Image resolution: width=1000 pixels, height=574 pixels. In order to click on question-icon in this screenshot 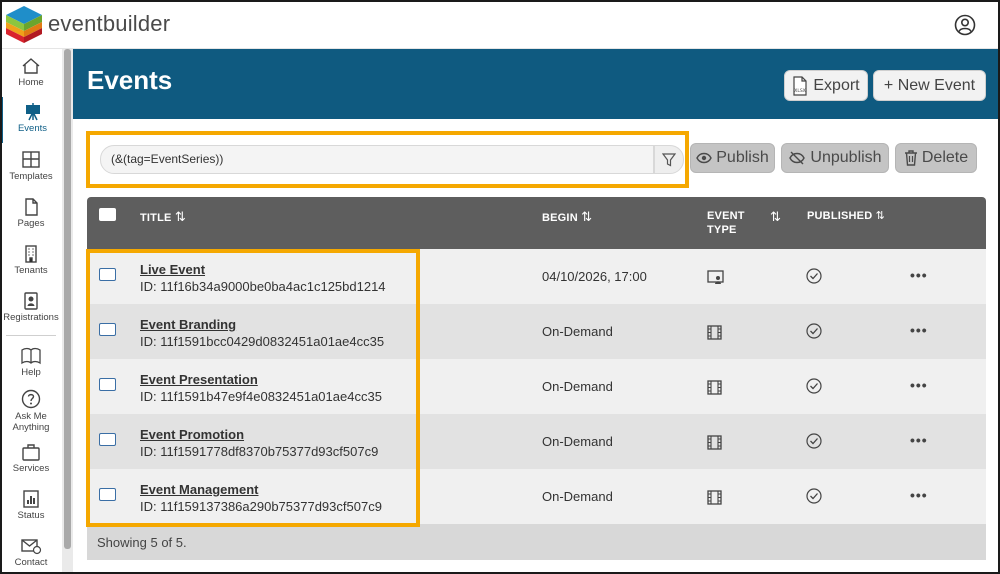, I will do `click(31, 399)`.